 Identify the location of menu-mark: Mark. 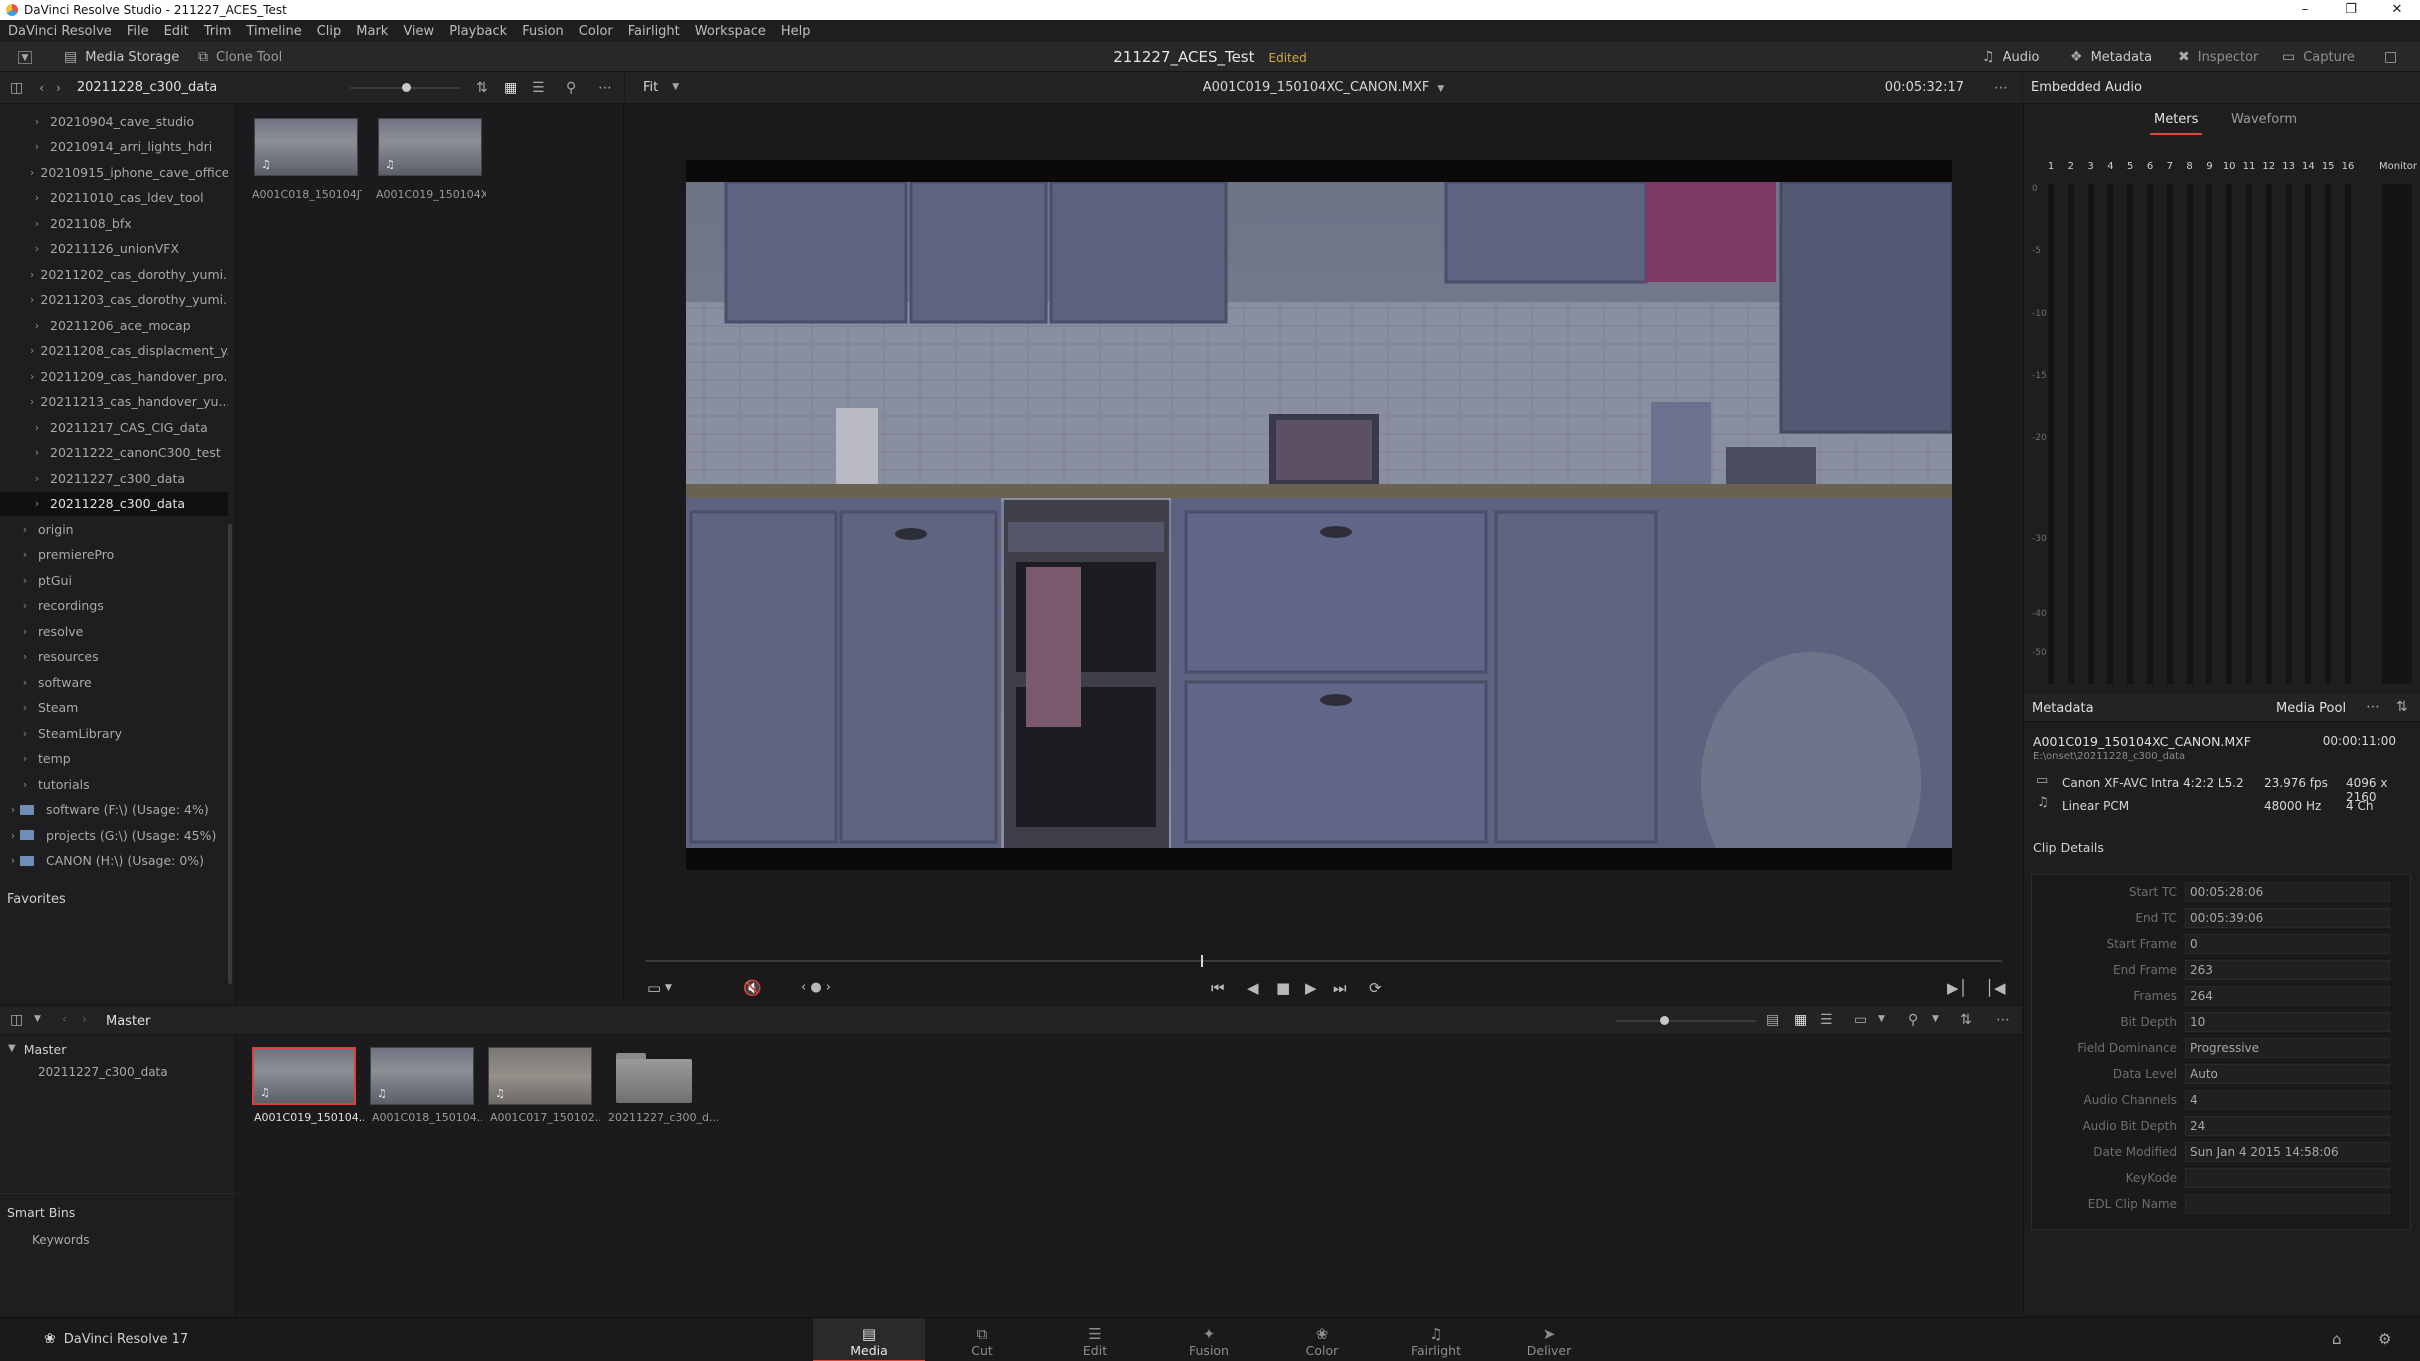
(372, 31).